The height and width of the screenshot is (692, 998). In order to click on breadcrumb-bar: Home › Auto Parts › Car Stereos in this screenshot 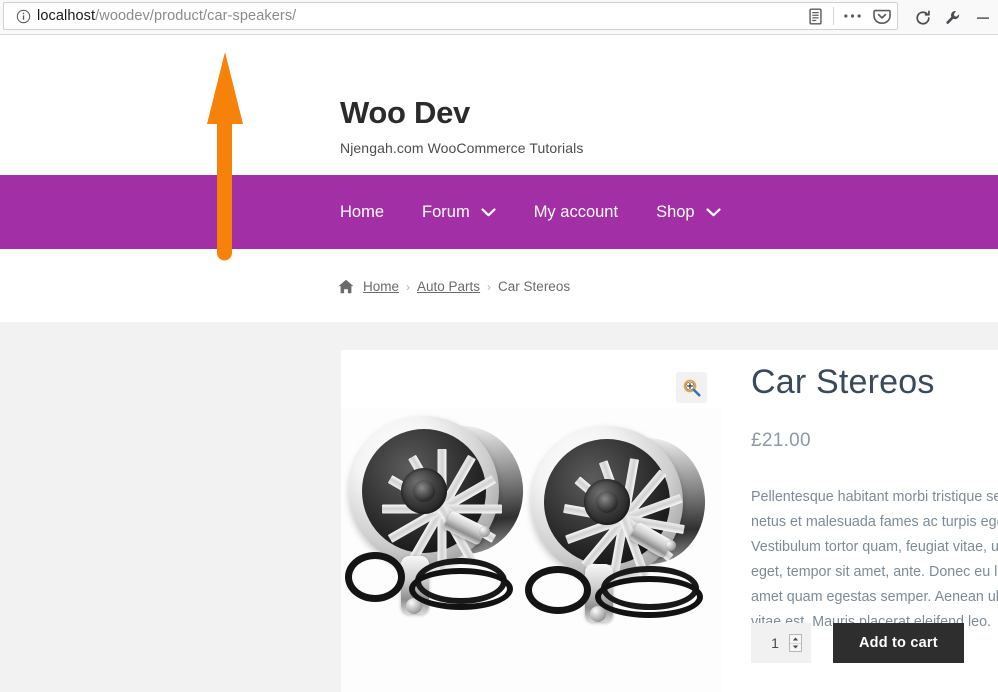, I will do `click(499, 285)`.